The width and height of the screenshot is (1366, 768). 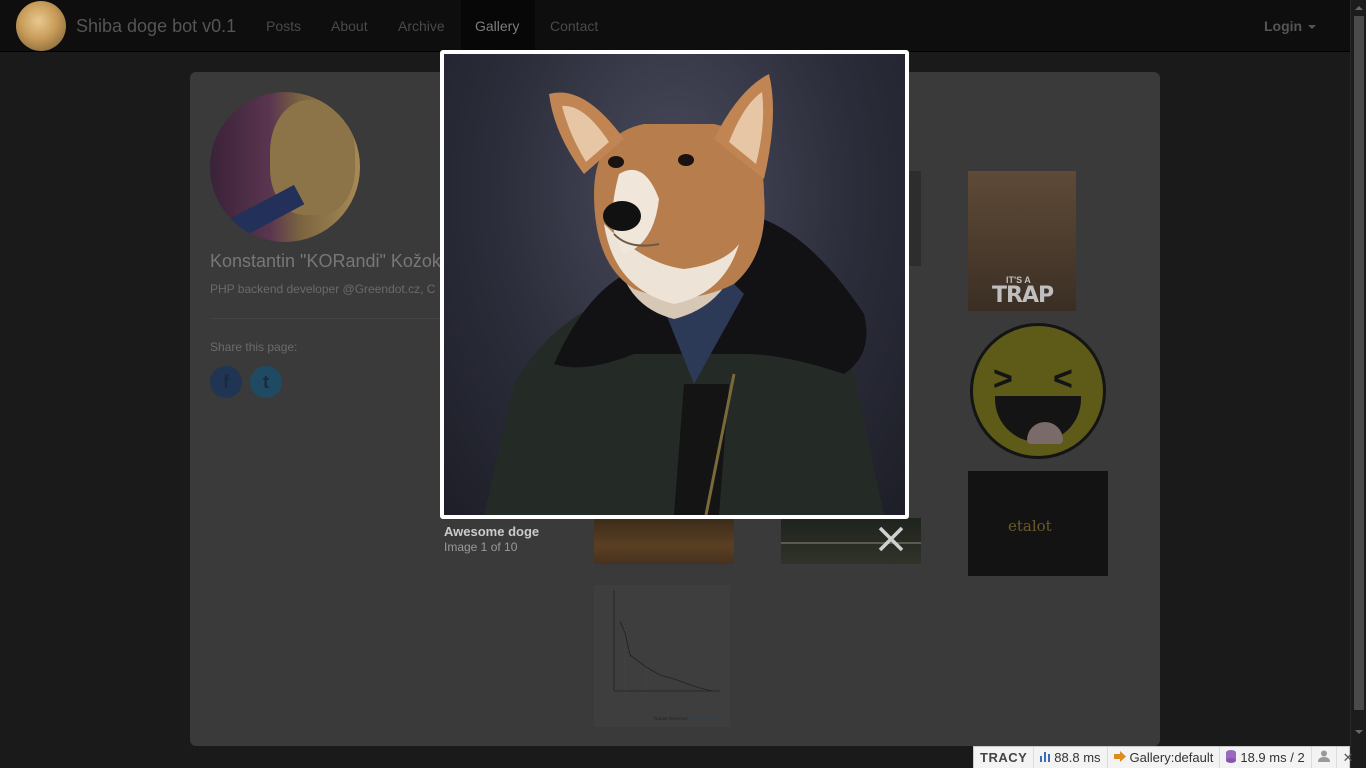 I want to click on user-icon, so click(x=1323, y=757).